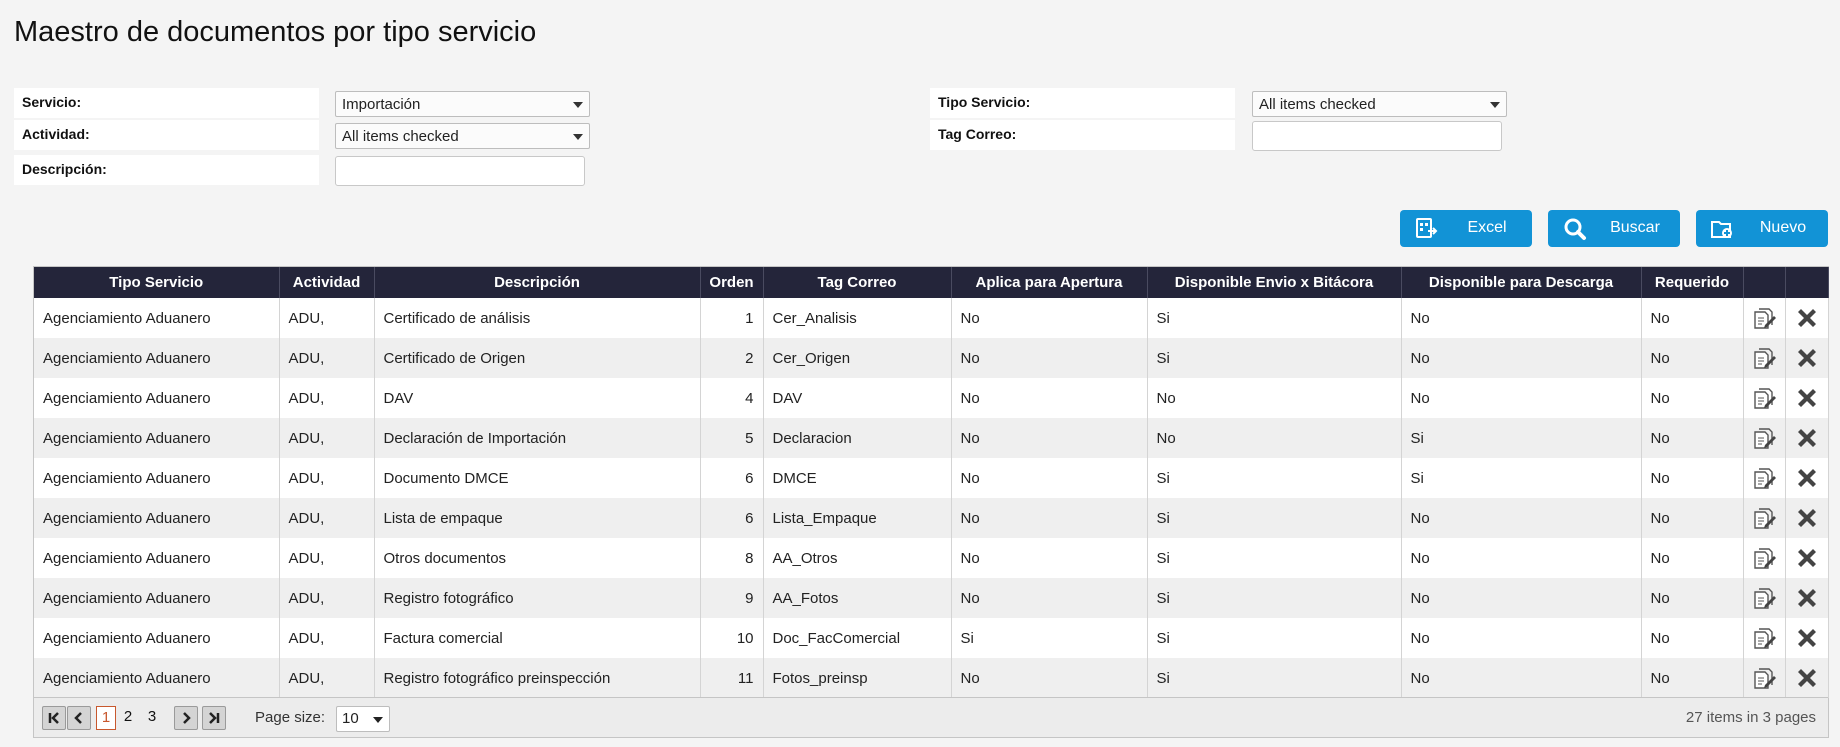  What do you see at coordinates (732, 282) in the screenshot?
I see `col-orden: Orden` at bounding box center [732, 282].